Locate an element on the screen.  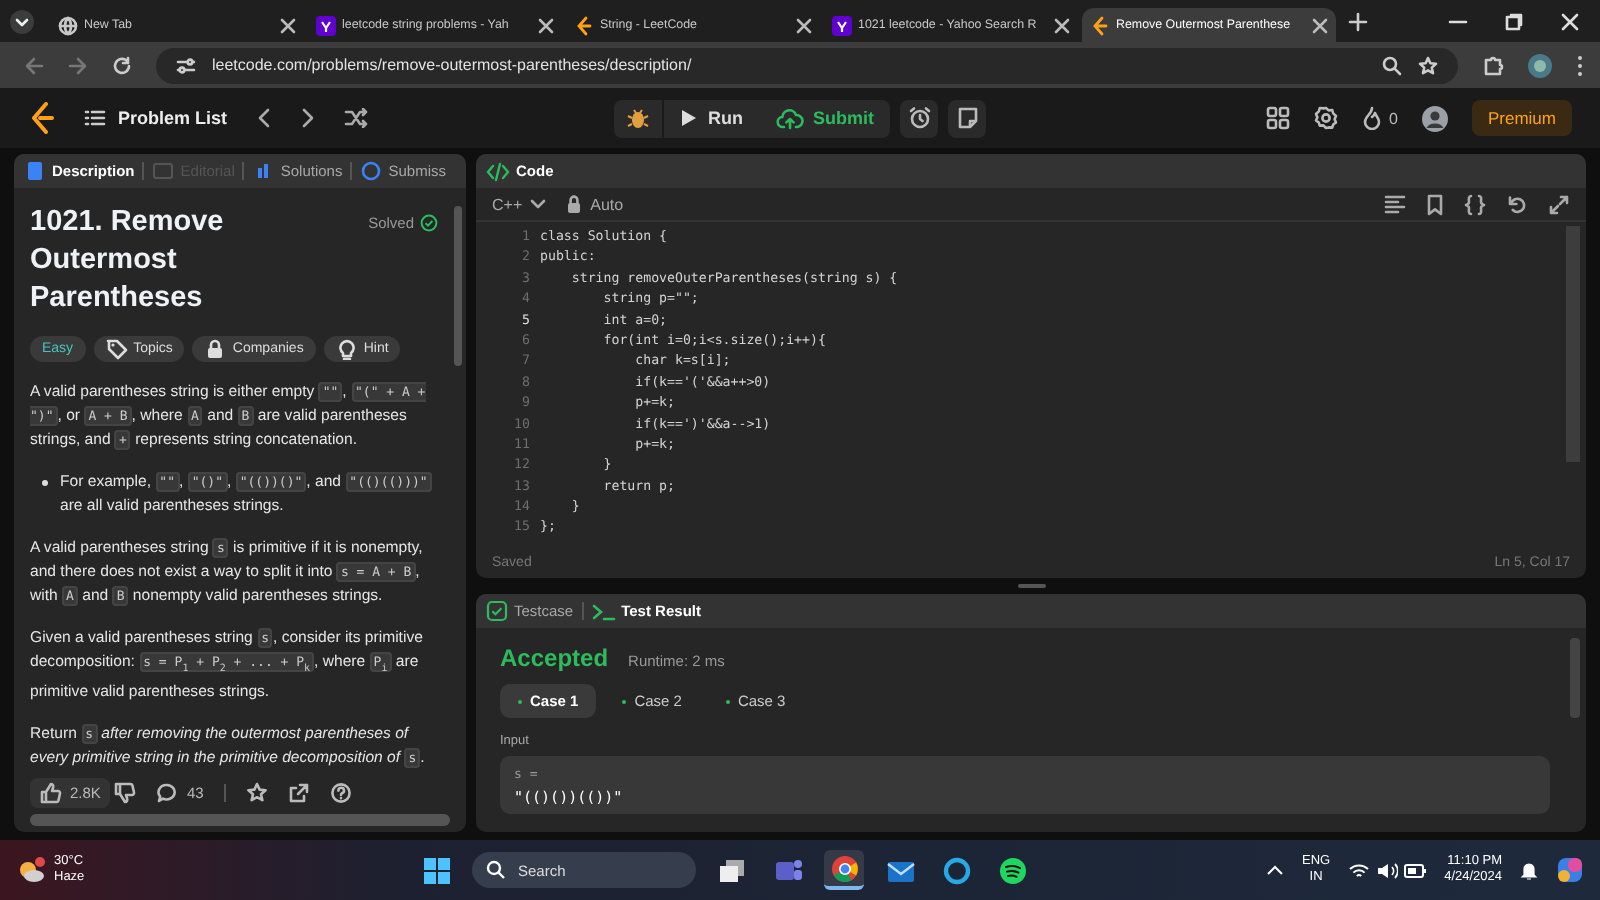
resize-handle is located at coordinates (1031, 586).